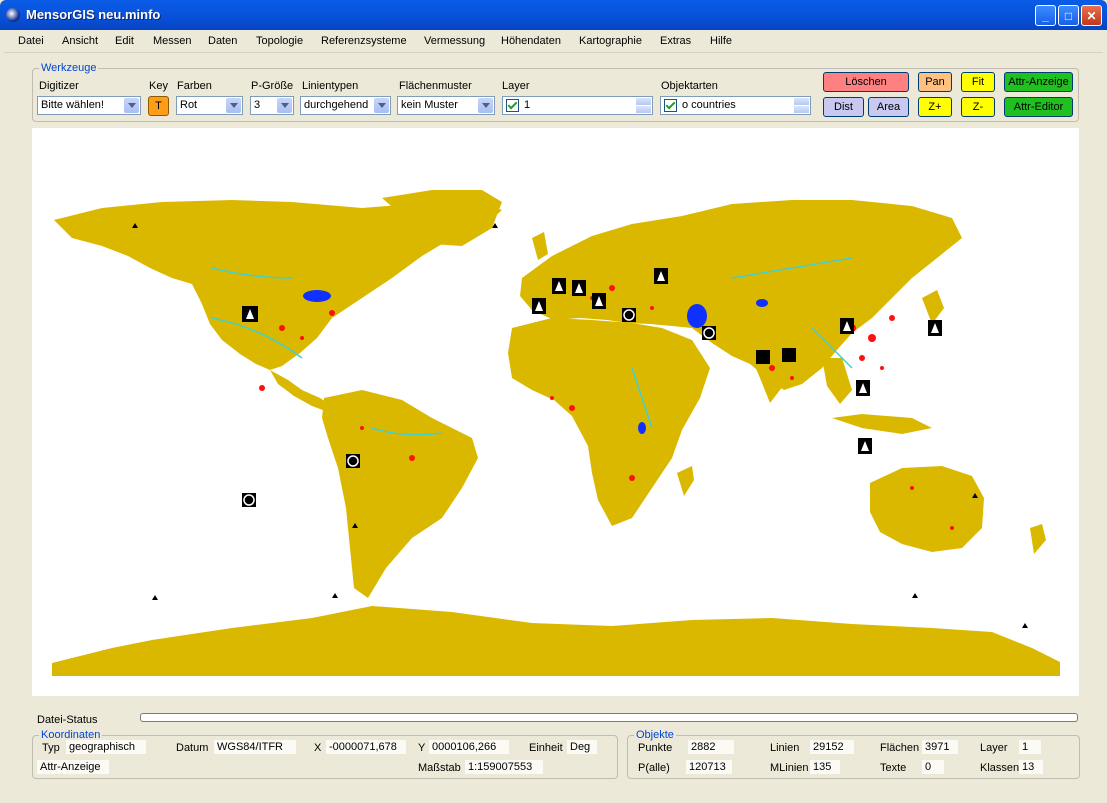  Describe the element at coordinates (194, 86) in the screenshot. I see `farben-label: Farben` at that location.